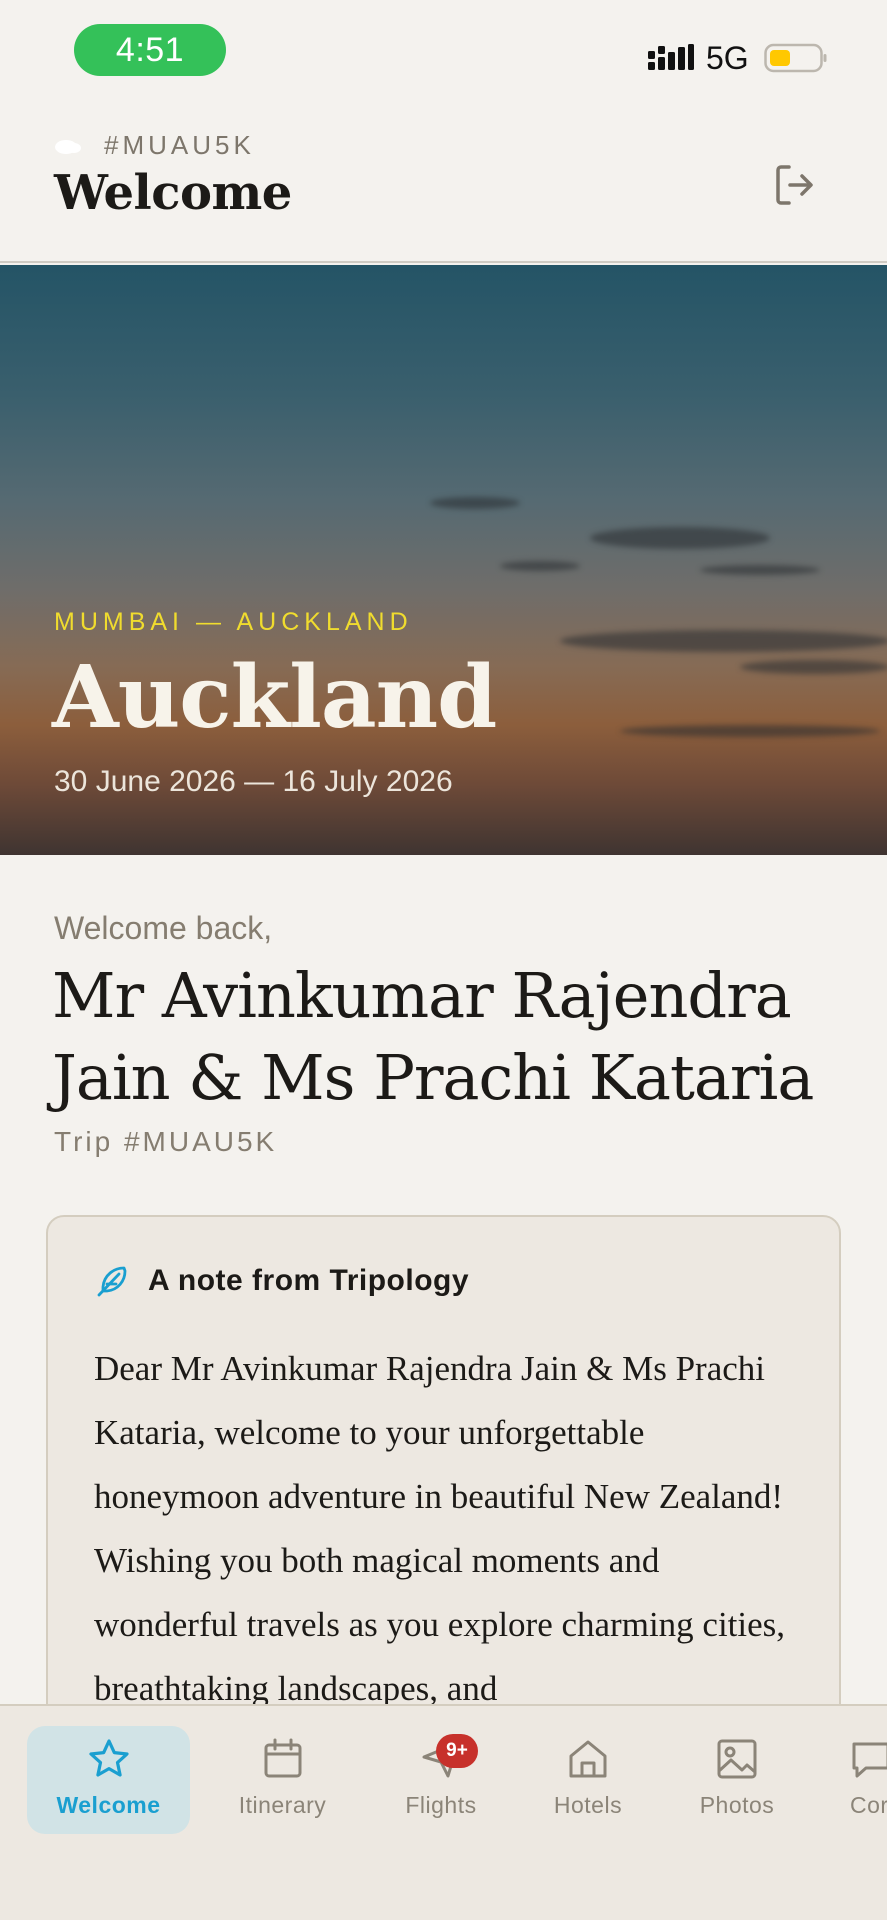 Image resolution: width=887 pixels, height=1920 pixels. What do you see at coordinates (727, 58) in the screenshot?
I see `network-type: 5G` at bounding box center [727, 58].